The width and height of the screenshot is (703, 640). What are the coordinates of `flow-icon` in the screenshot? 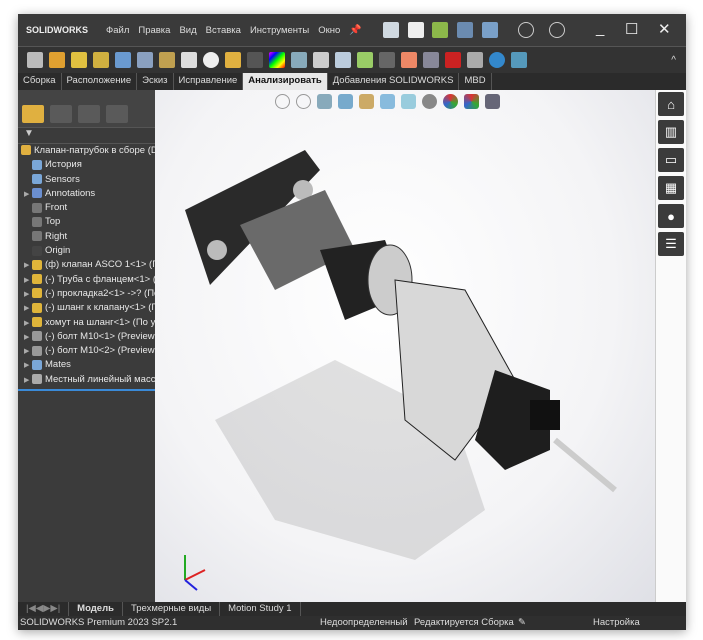 It's located at (519, 60).